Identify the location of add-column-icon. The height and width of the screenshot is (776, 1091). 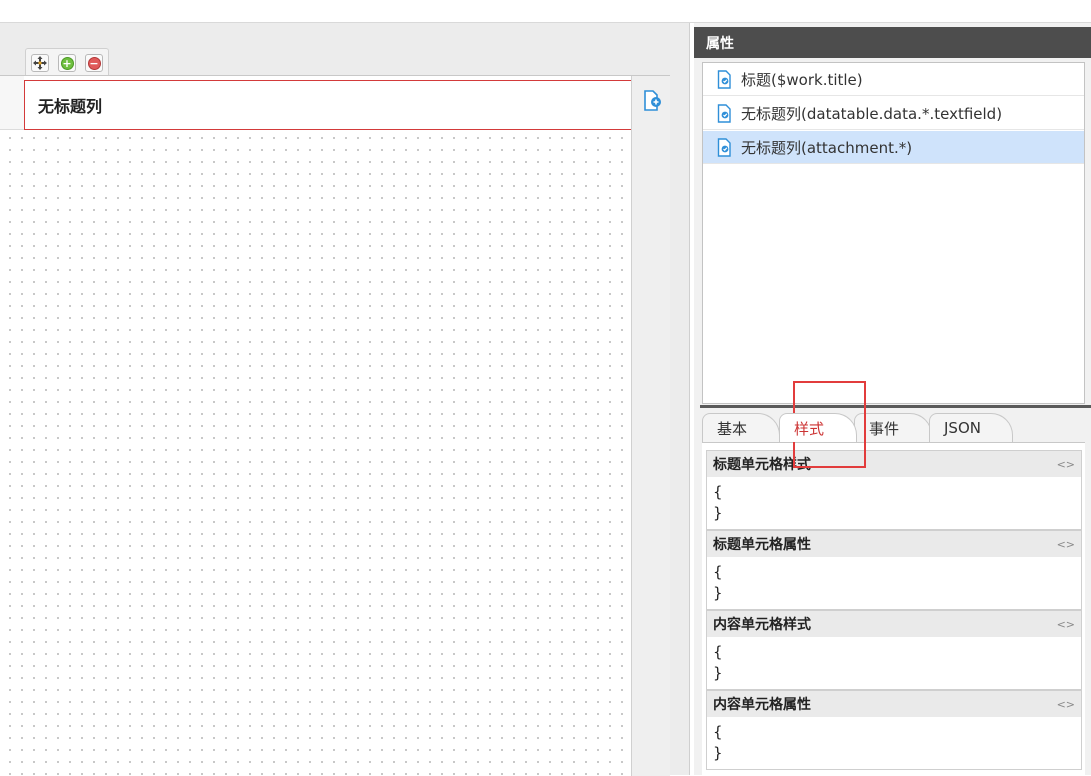
(653, 101).